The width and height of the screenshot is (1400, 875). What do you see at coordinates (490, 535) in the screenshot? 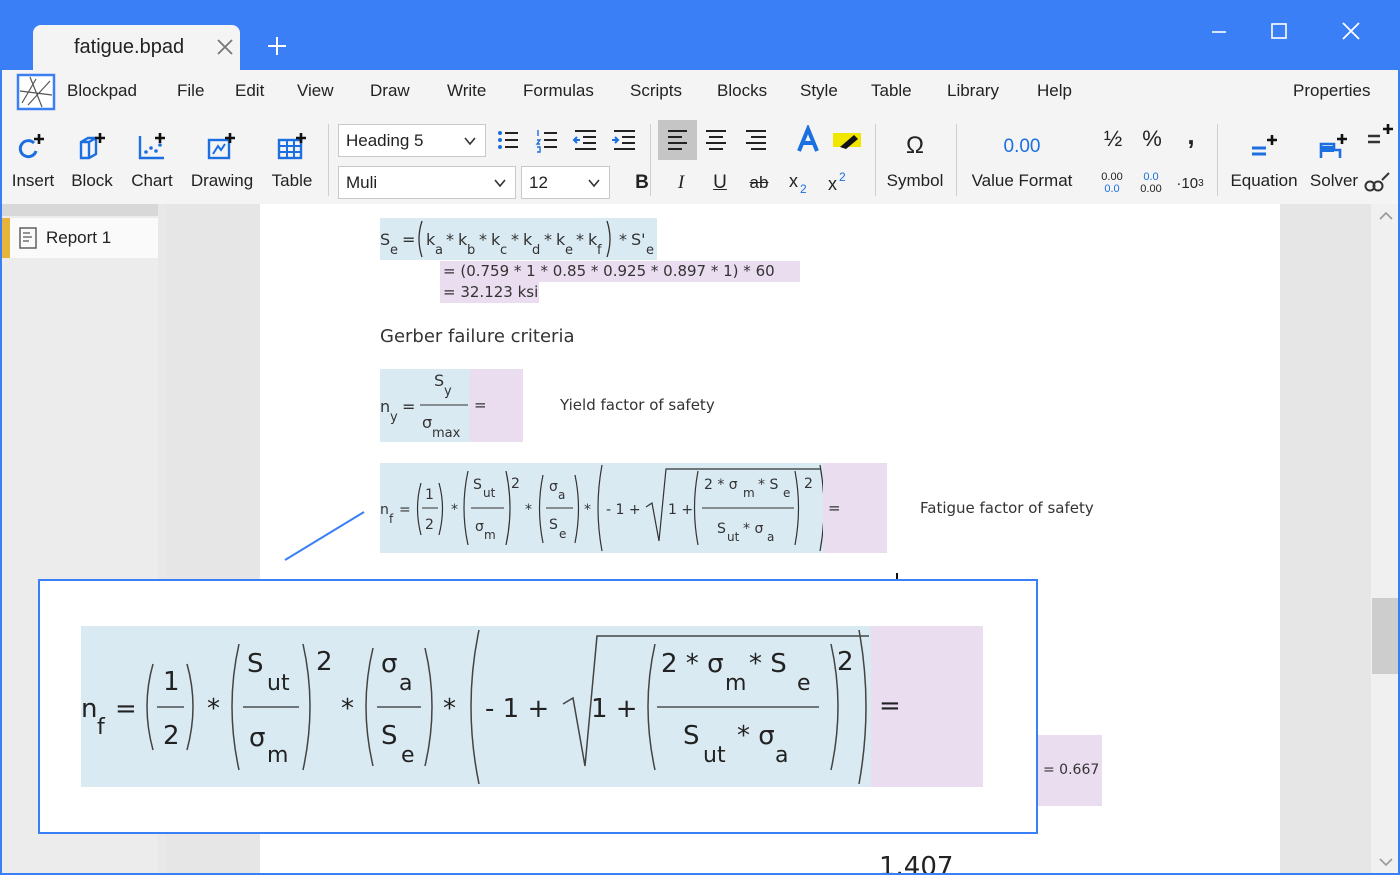
I see `svg-text: m` at bounding box center [490, 535].